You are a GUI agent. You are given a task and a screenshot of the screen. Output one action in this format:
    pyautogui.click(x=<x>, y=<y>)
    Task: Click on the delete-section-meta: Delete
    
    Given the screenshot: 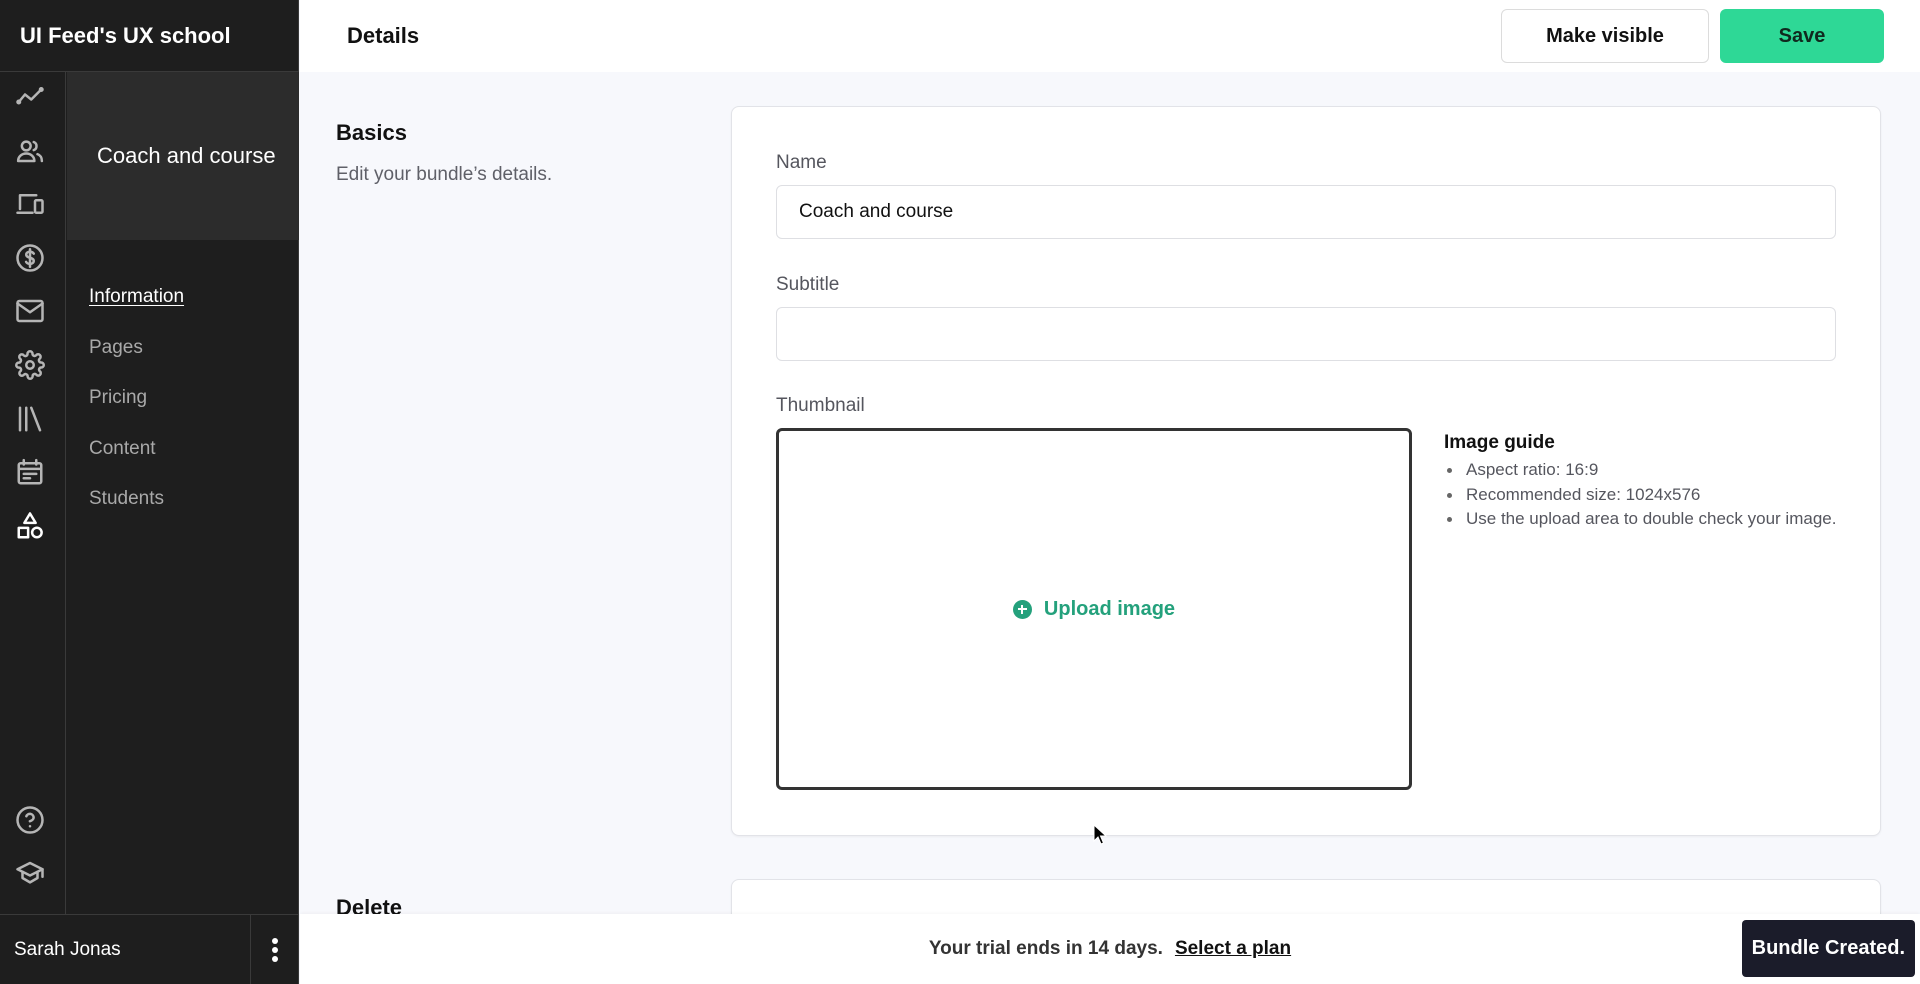 What is the action you would take?
    pyautogui.click(x=369, y=904)
    